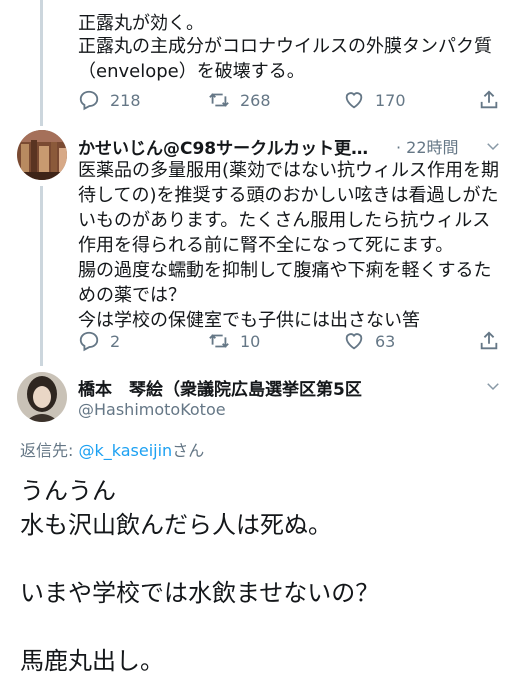  What do you see at coordinates (275, 341) in the screenshot?
I see `retweet-button: 10` at bounding box center [275, 341].